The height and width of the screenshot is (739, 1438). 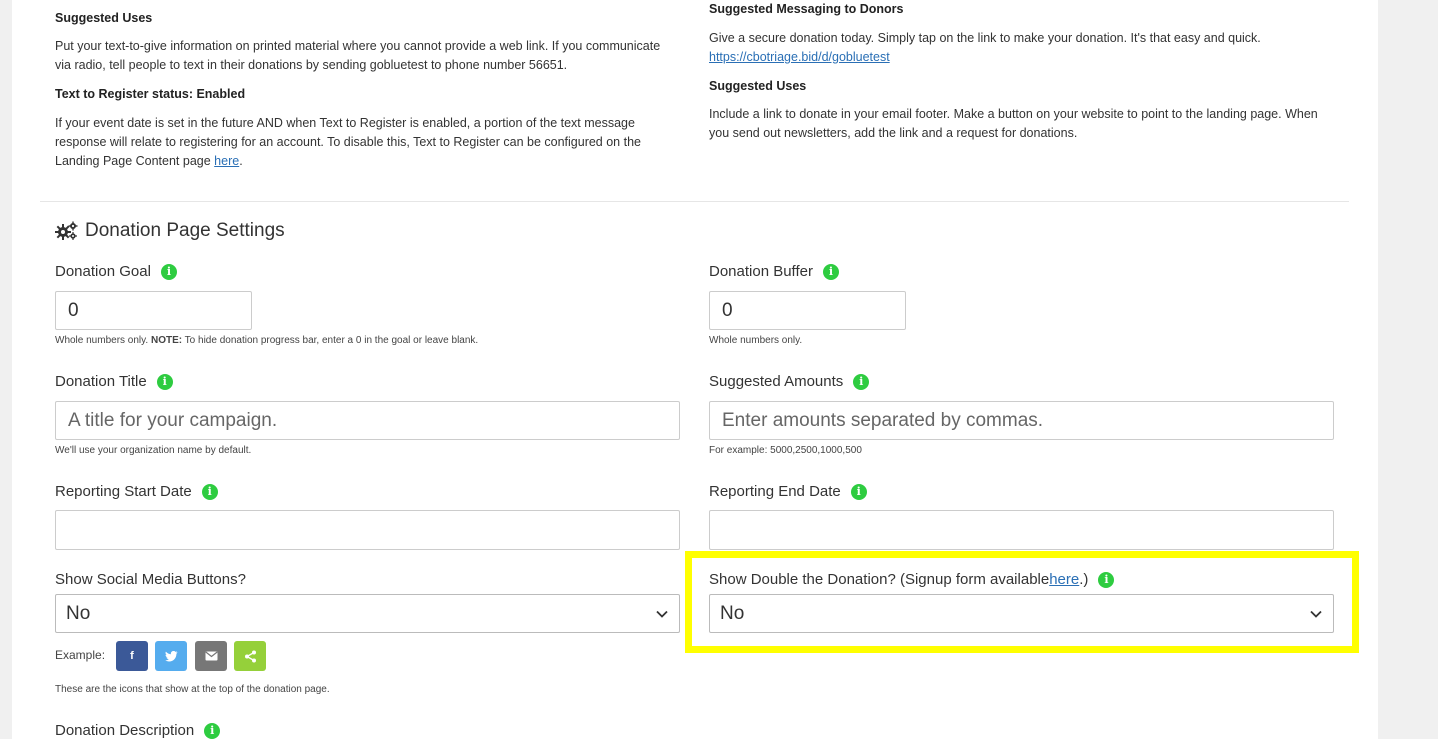 I want to click on gears-icon, so click(x=66, y=230).